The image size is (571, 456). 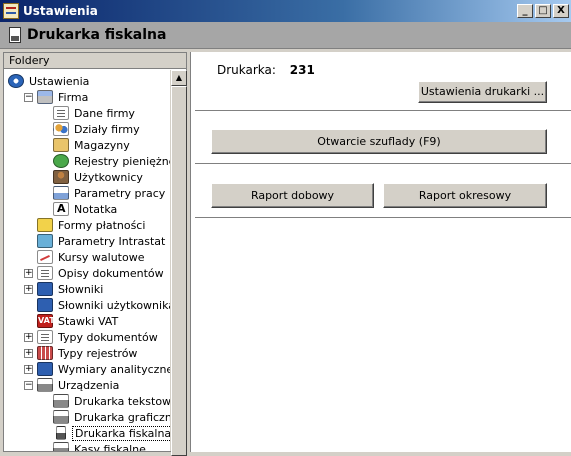 I want to click on tree-item-label: Drukarka tekstowa, so click(x=122, y=401).